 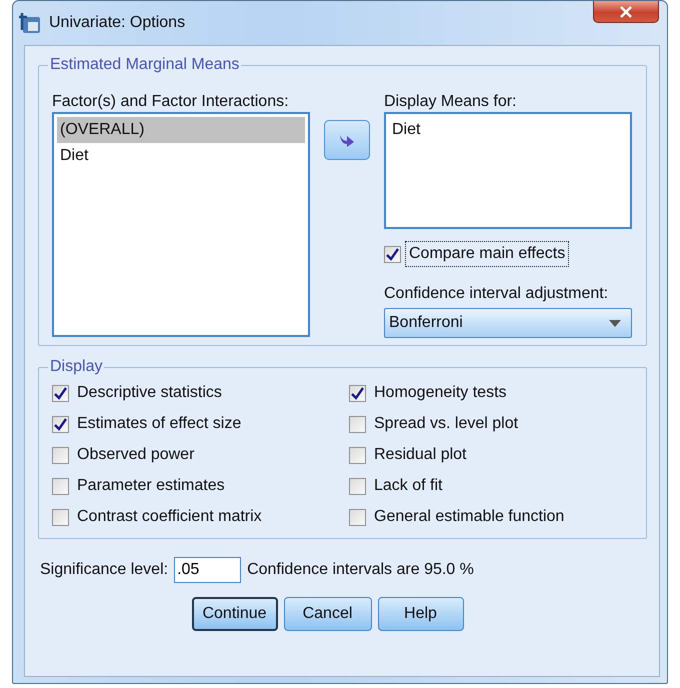 I want to click on list-label: Factor(s) and Factor Interactions:, so click(x=171, y=102).